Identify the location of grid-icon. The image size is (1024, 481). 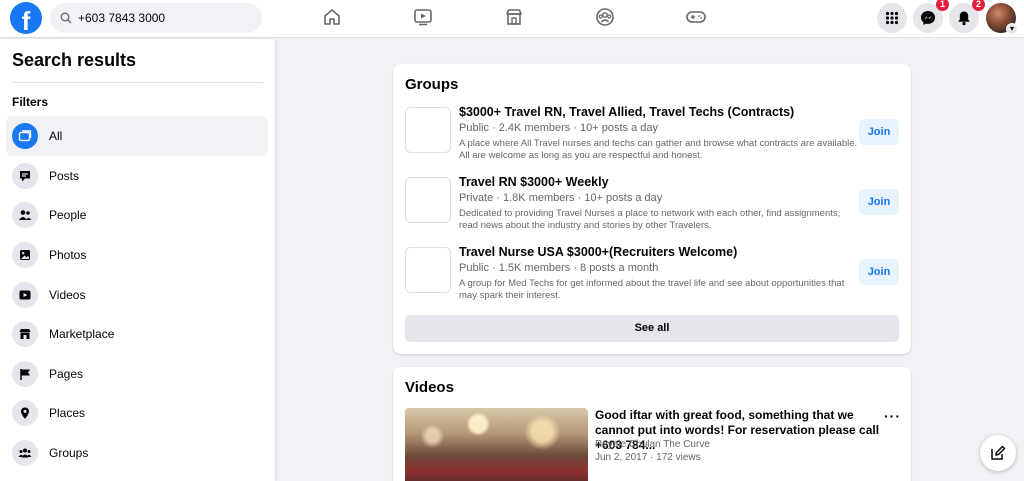
(892, 18).